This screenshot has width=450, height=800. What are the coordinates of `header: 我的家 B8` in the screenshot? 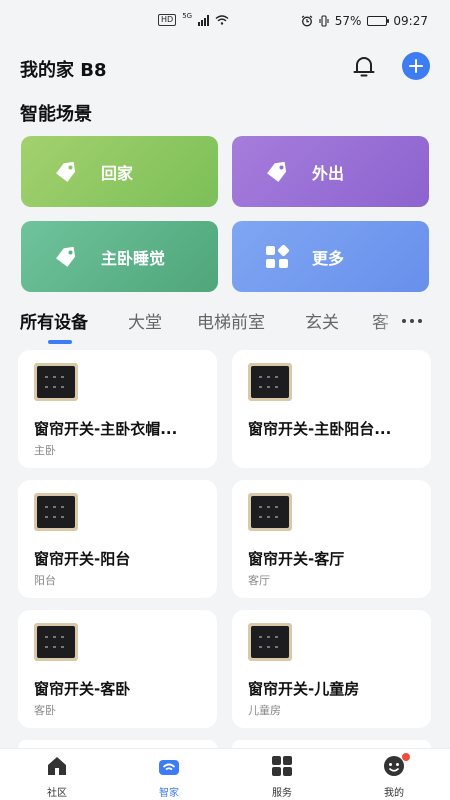 It's located at (225, 66).